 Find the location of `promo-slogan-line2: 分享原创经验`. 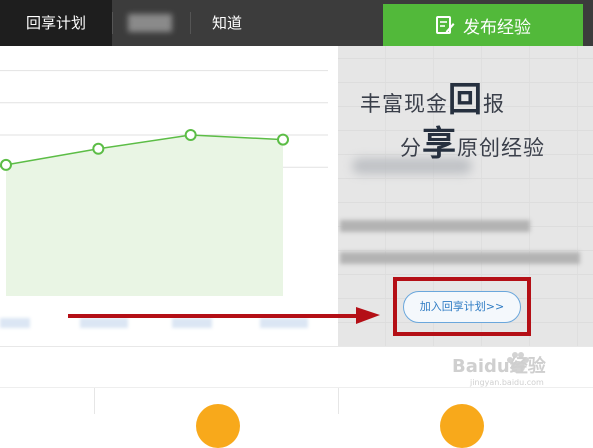

promo-slogan-line2: 分享原创经验 is located at coordinates (472, 140).